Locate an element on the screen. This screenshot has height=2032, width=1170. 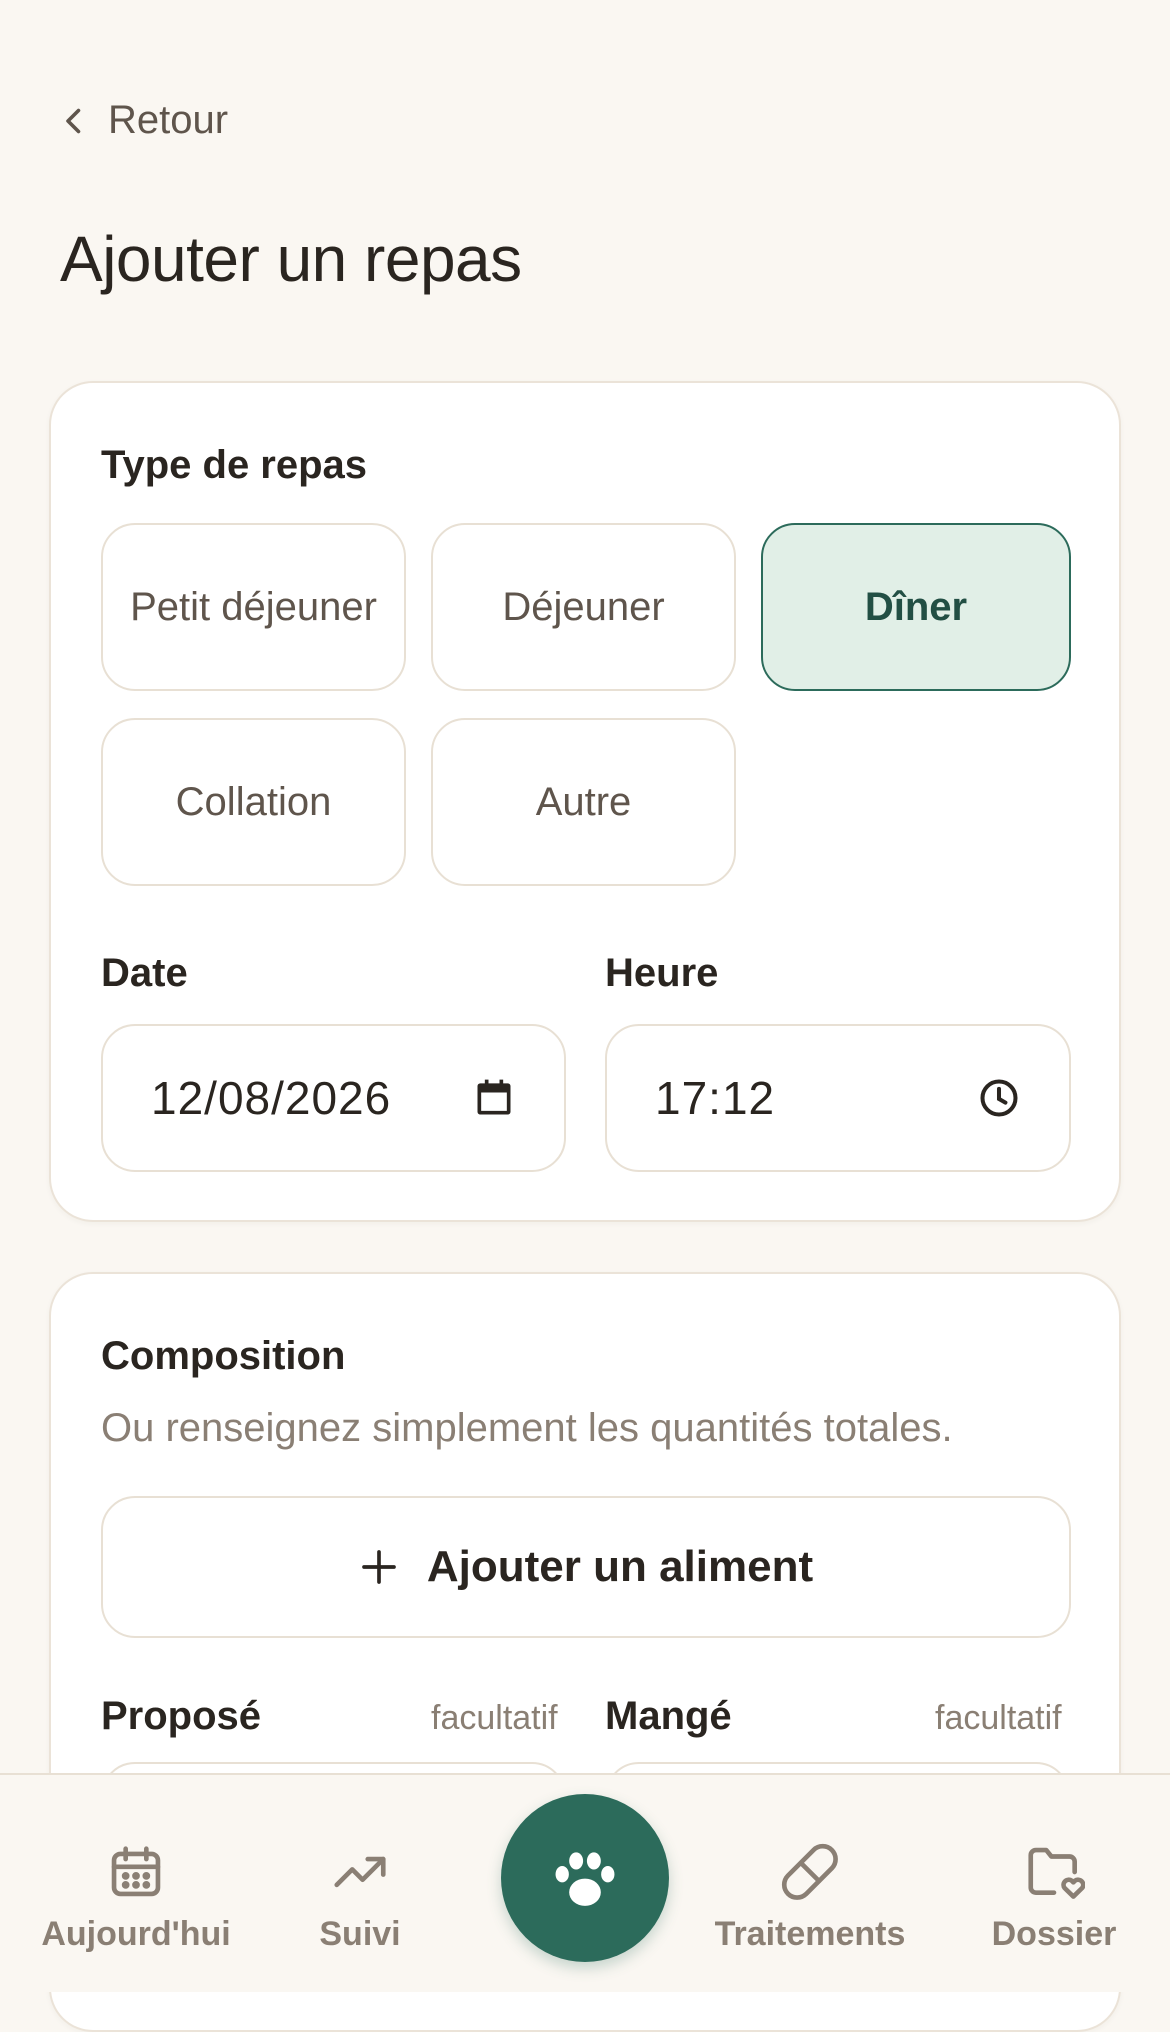
paw-icon is located at coordinates (585, 1879).